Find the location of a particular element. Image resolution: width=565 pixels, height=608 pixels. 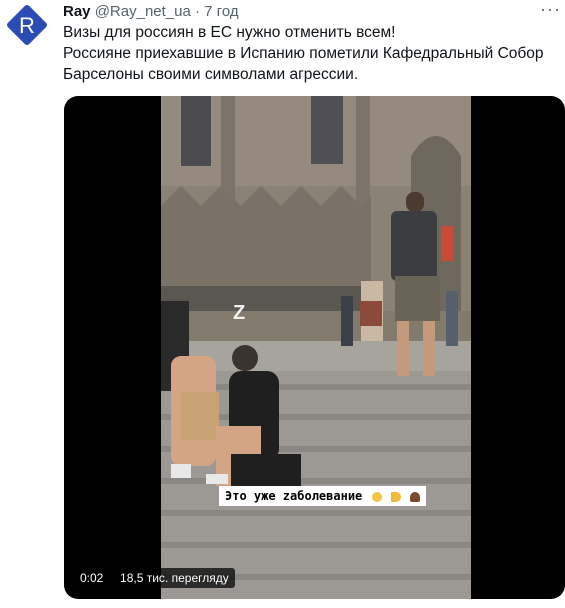

tweet-time: 7 год is located at coordinates (221, 11).